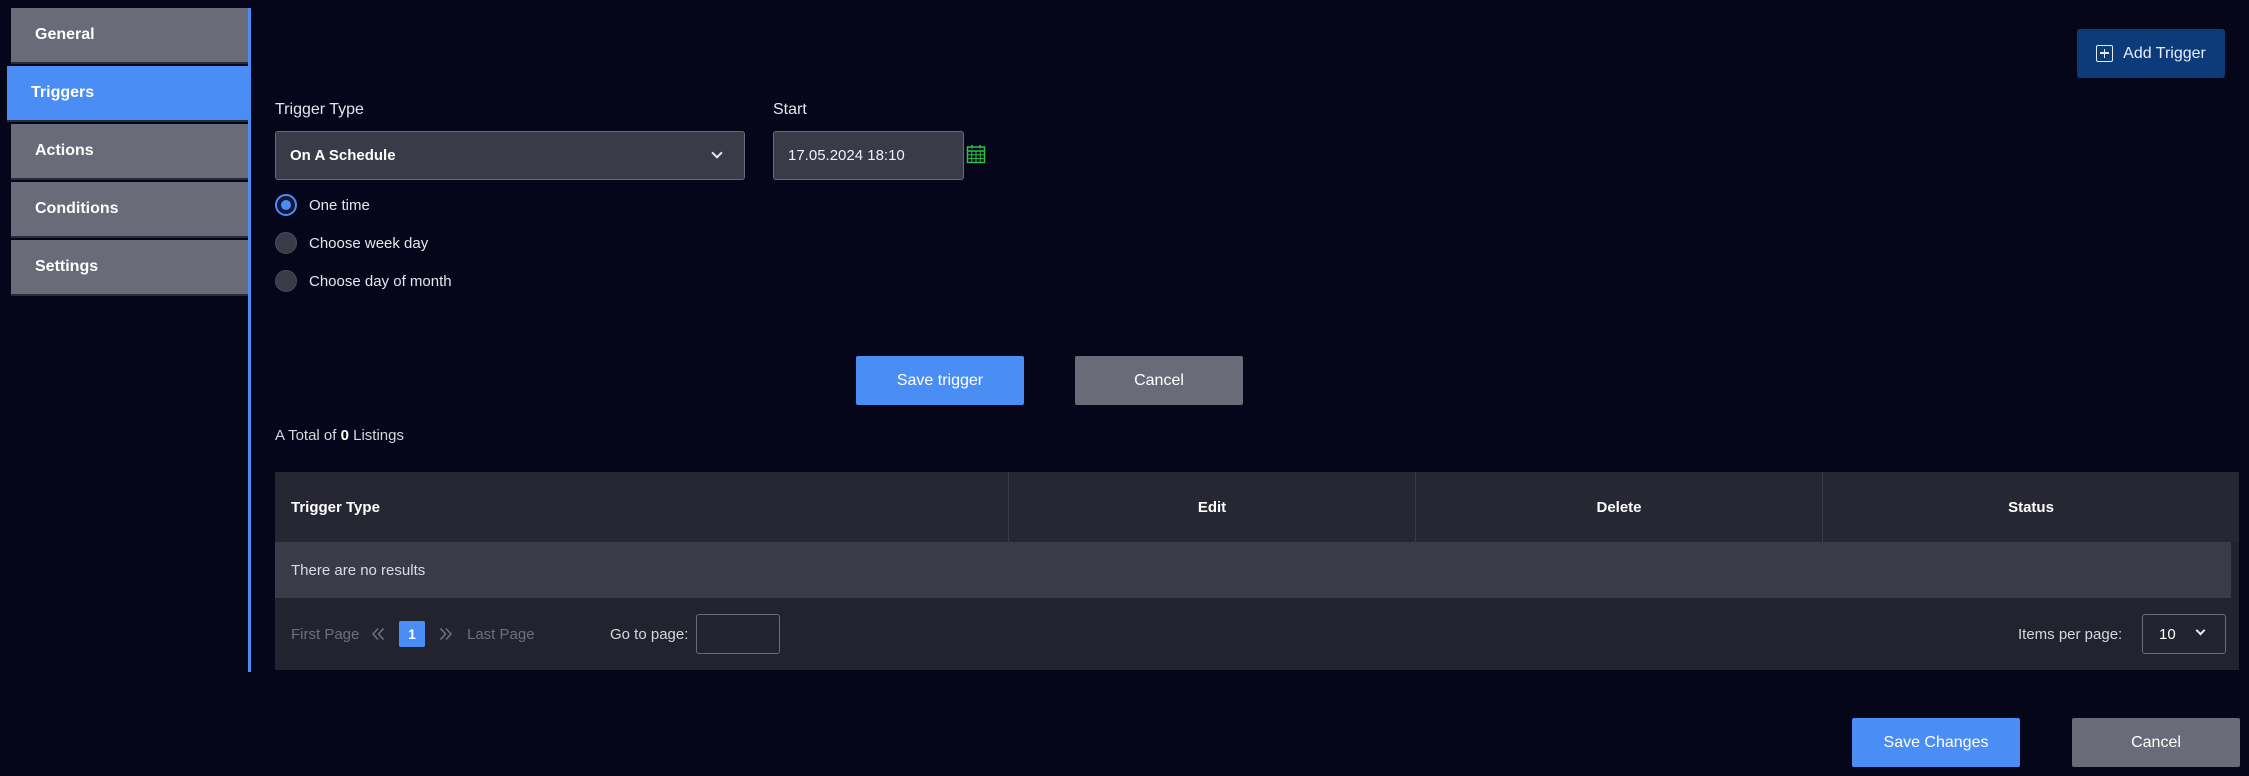 This screenshot has width=2249, height=776. I want to click on total-count: 0, so click(344, 435).